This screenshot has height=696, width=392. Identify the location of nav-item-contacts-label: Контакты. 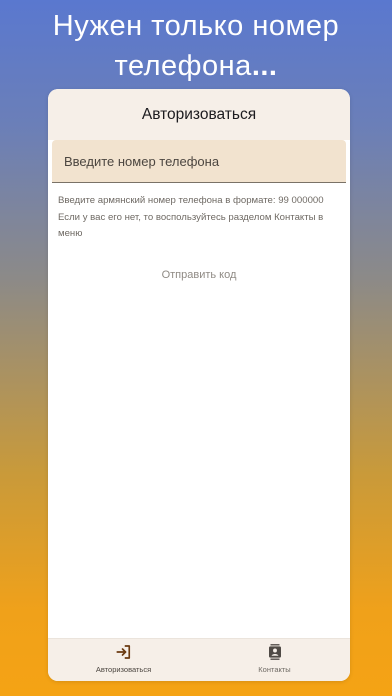
(274, 669).